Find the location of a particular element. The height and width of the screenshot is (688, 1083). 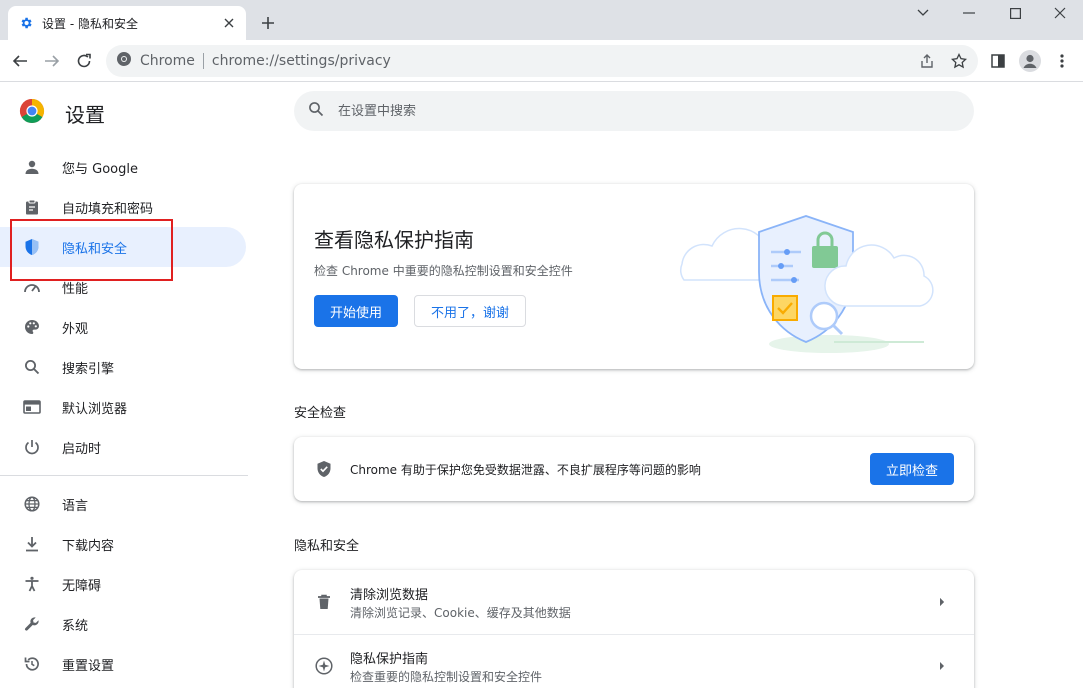

compass-icon is located at coordinates (324, 666).